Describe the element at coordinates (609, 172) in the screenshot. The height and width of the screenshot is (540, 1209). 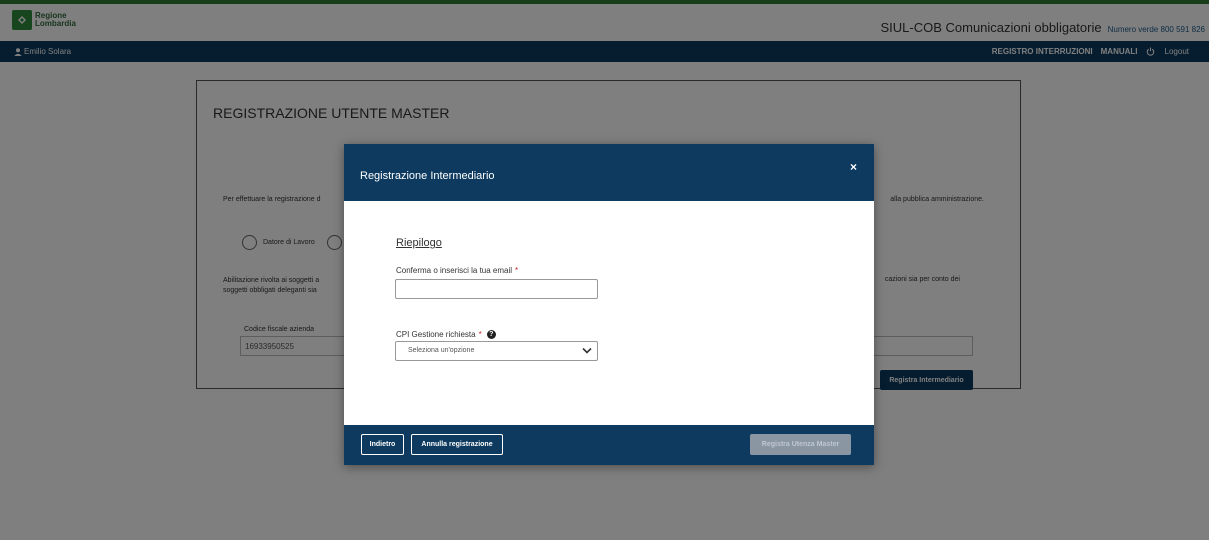
I see `modal-header: Registrazione Intermediario ×` at that location.